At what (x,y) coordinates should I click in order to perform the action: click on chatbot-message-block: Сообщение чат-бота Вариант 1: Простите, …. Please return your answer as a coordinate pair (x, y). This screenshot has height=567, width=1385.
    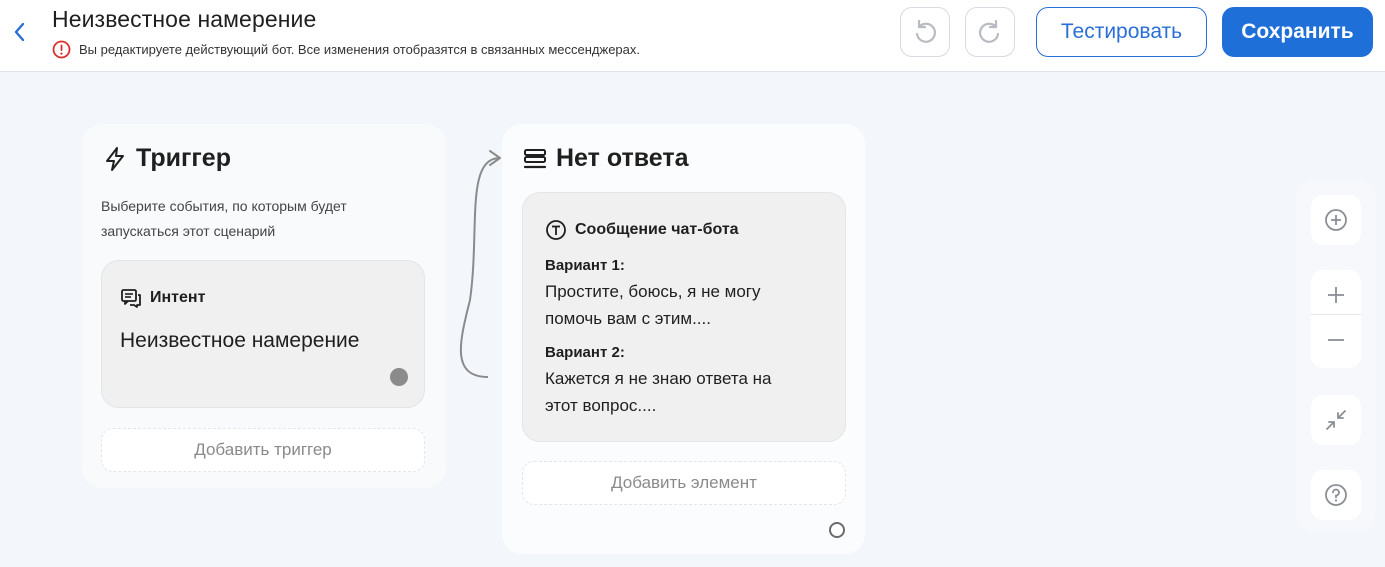
    Looking at the image, I should click on (684, 317).